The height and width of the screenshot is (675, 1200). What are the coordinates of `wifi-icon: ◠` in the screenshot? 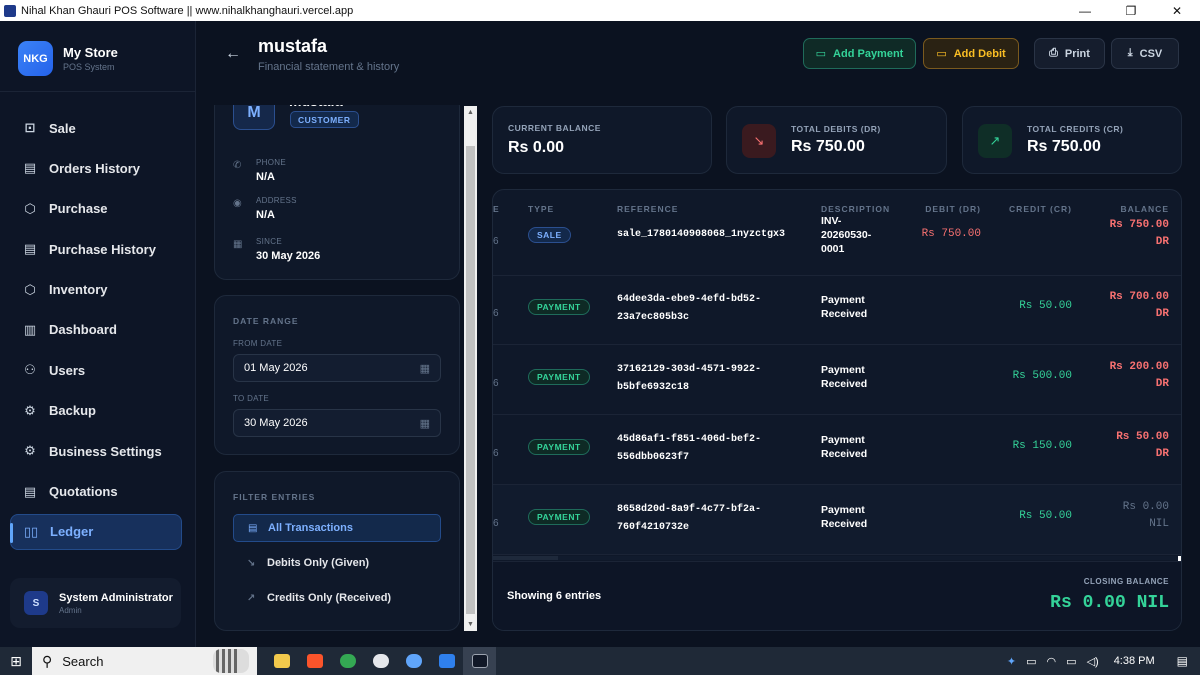 It's located at (1052, 661).